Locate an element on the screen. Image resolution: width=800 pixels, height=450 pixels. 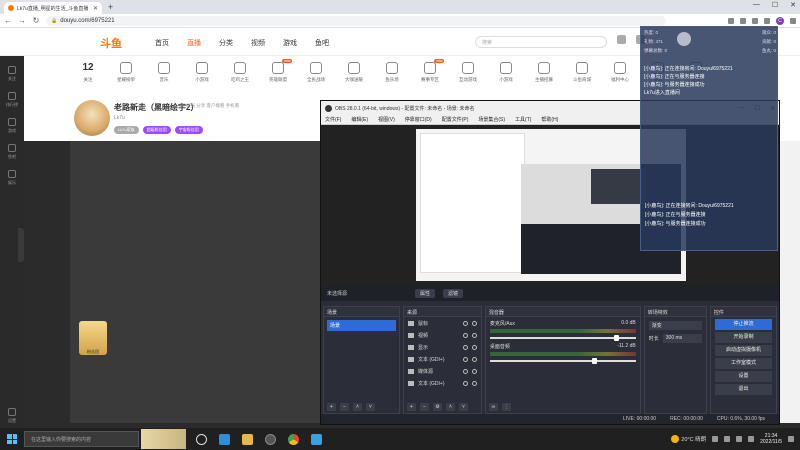
room-tag: Lk7u家族 is located at coordinates (126, 130).